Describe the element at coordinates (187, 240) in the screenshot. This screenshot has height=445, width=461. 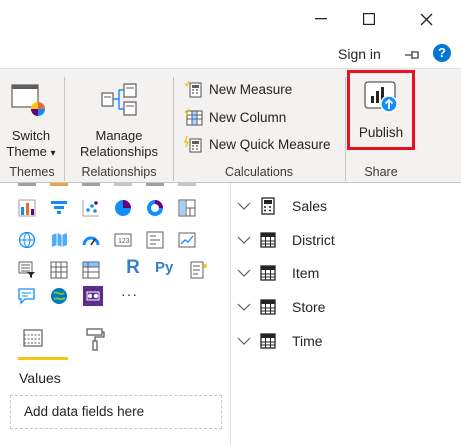
I see `kpi-icon` at that location.